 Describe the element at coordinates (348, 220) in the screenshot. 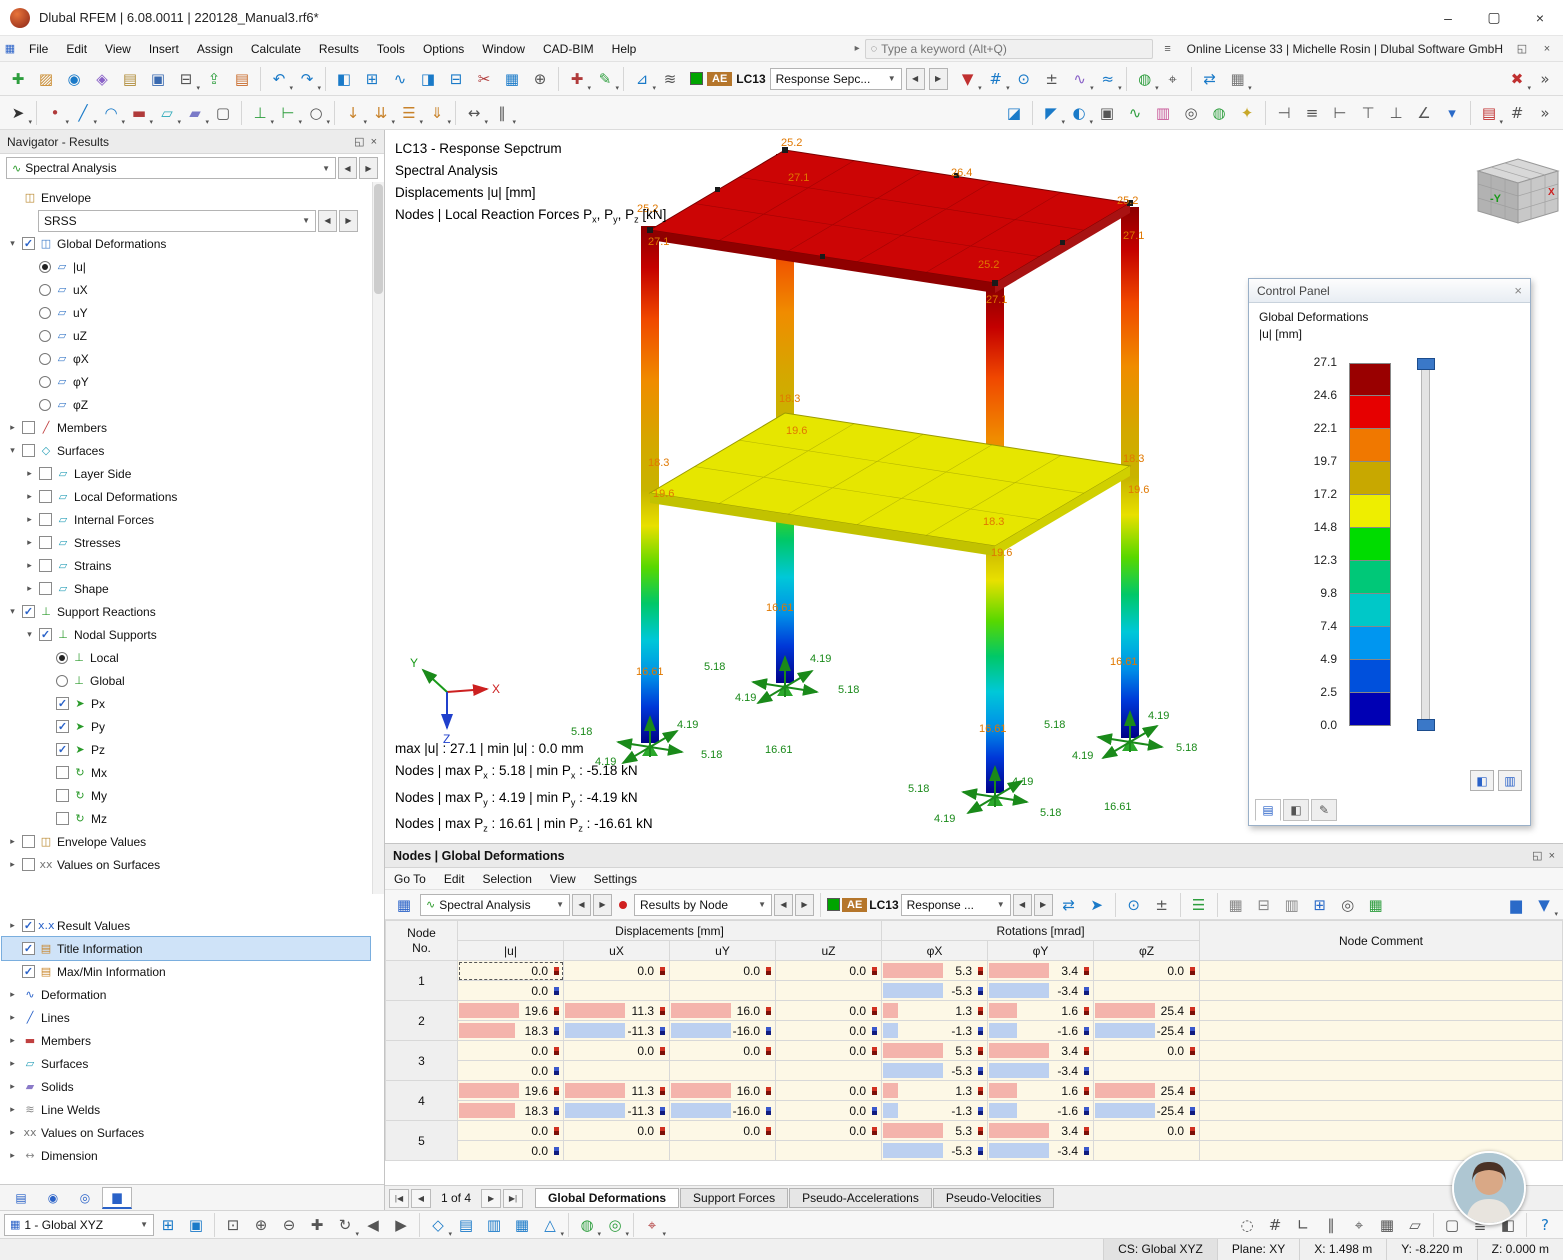

I see `next-combination-button: ▶` at that location.